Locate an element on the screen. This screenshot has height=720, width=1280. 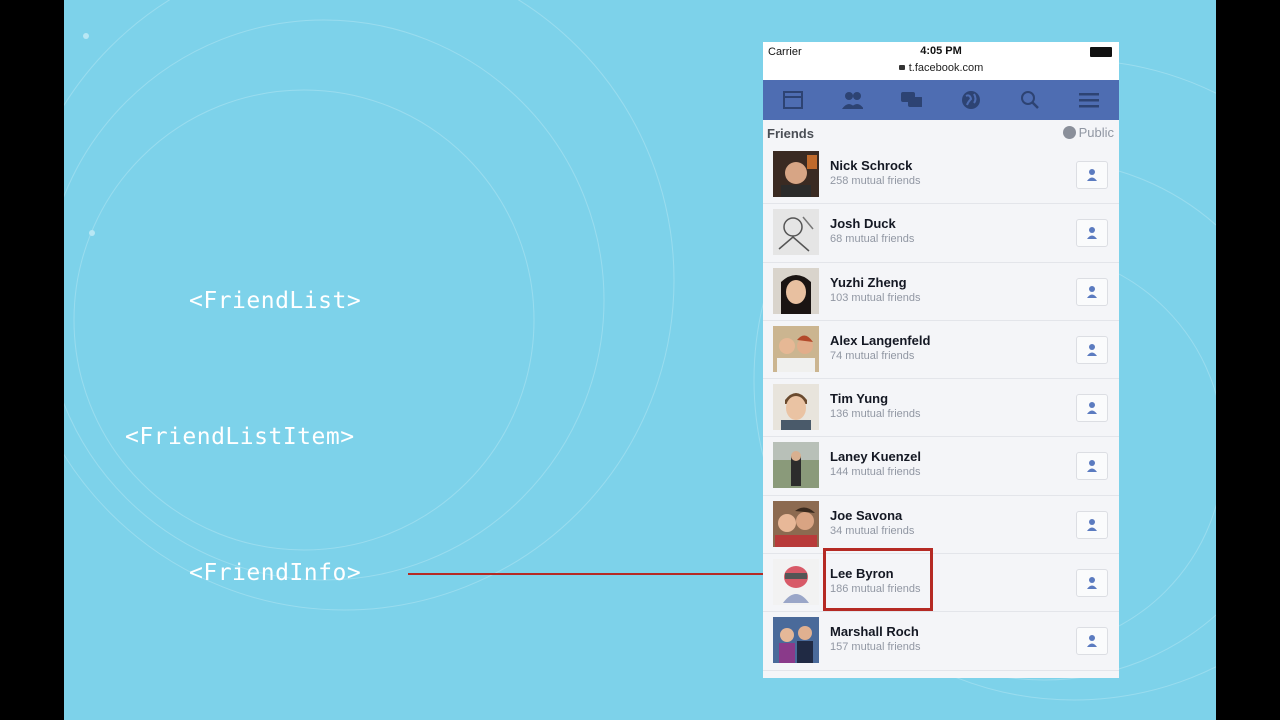
friend-name: Joe Savona is located at coordinates (866, 515).